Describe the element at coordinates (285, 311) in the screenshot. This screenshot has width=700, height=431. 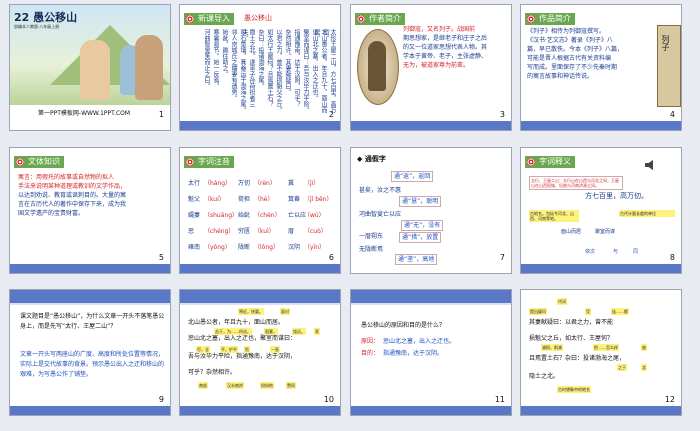
I see `gloss-face: 面对` at that location.